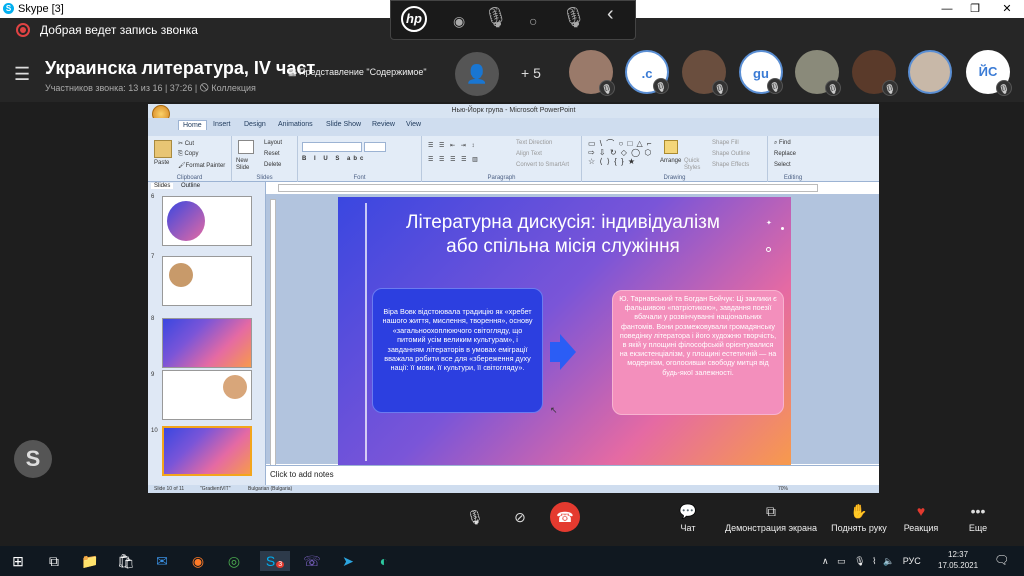  What do you see at coordinates (190, 186) in the screenshot?
I see `tab-outline: Outline` at bounding box center [190, 186].